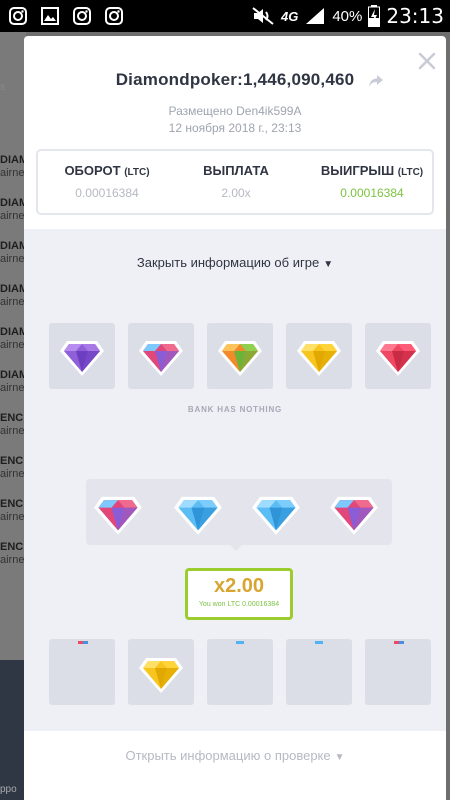  Describe the element at coordinates (225, 16) in the screenshot. I see `status-bar: 4G 40% 23:13` at that location.